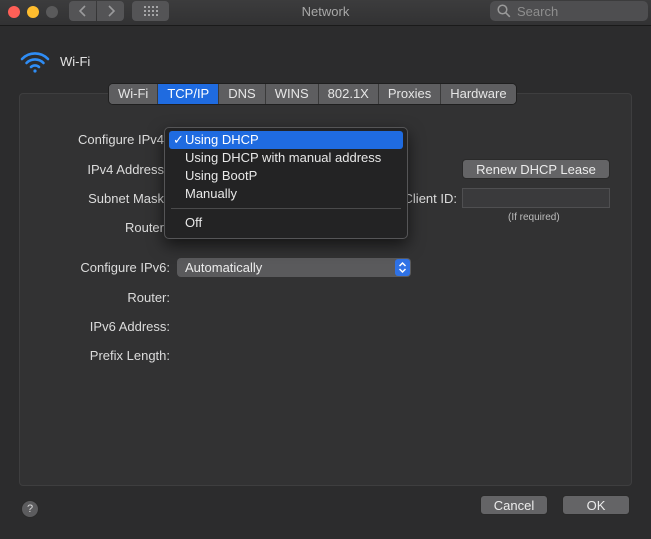 This screenshot has width=651, height=539. I want to click on ipv6-router-label: Router:, so click(148, 297).